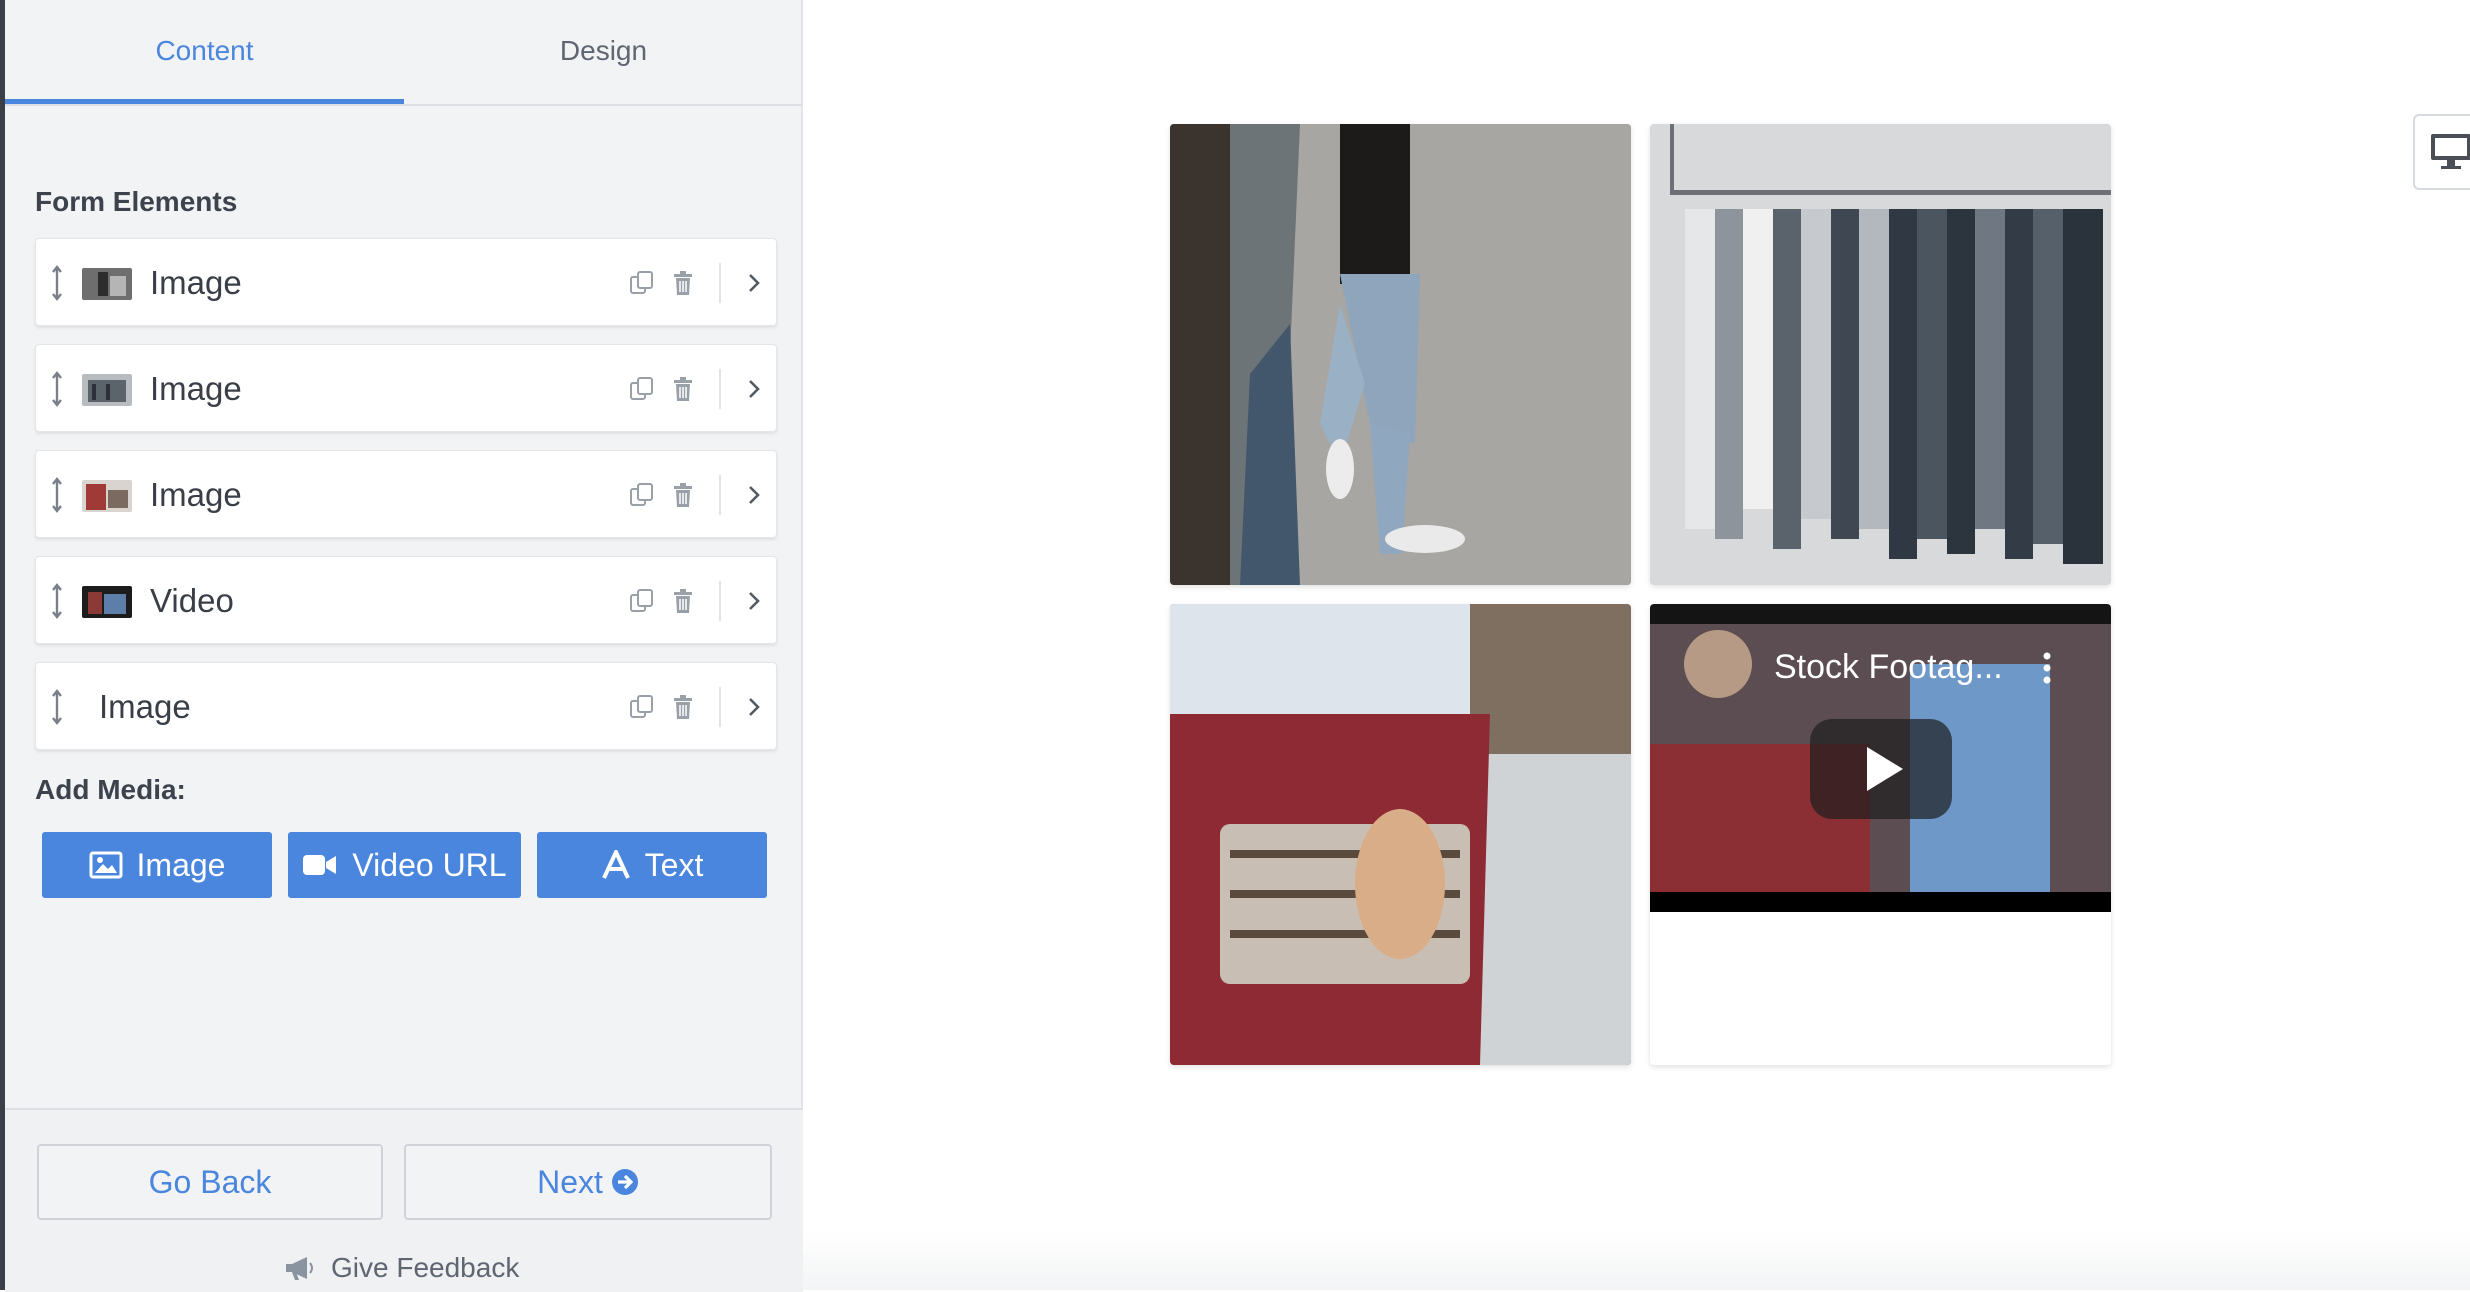 Image resolution: width=2470 pixels, height=1292 pixels. I want to click on give-feedback-link: Give Feedback, so click(401, 1268).